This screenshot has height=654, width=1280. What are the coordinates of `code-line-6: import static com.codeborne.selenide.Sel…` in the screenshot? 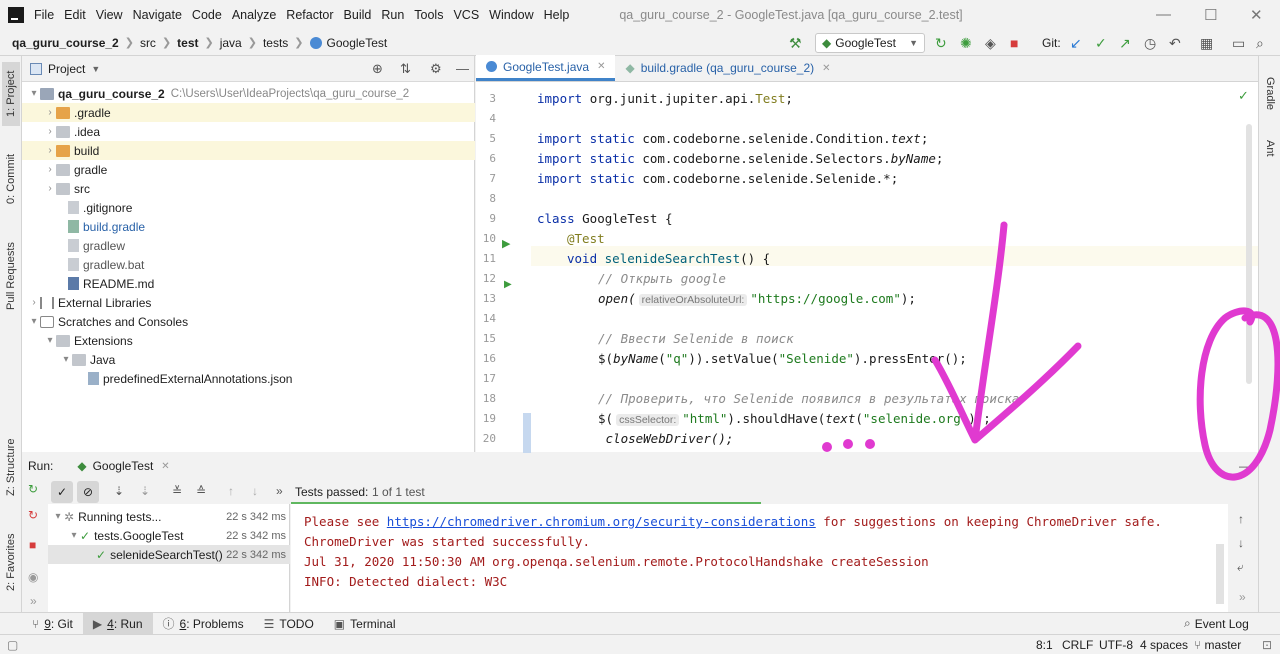 It's located at (740, 158).